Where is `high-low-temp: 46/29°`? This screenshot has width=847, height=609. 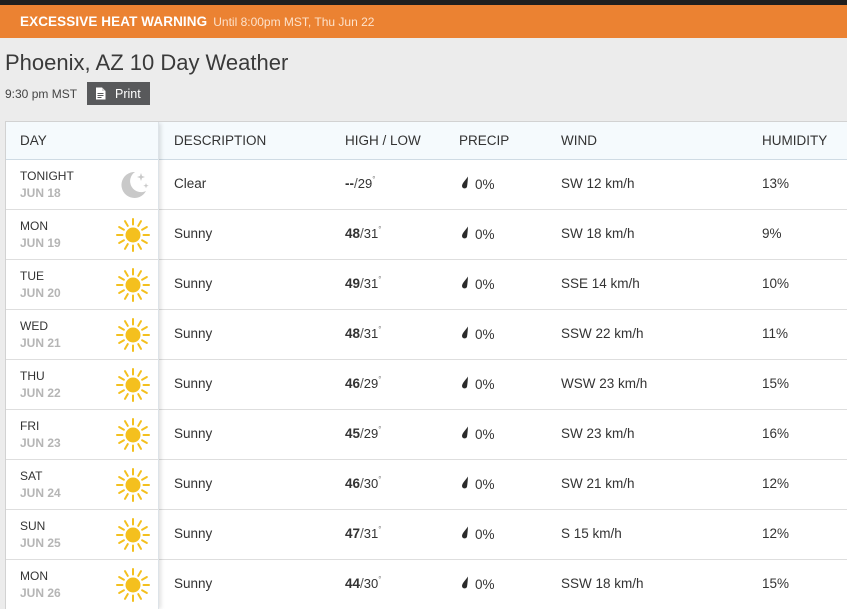
high-low-temp: 46/29° is located at coordinates (363, 383).